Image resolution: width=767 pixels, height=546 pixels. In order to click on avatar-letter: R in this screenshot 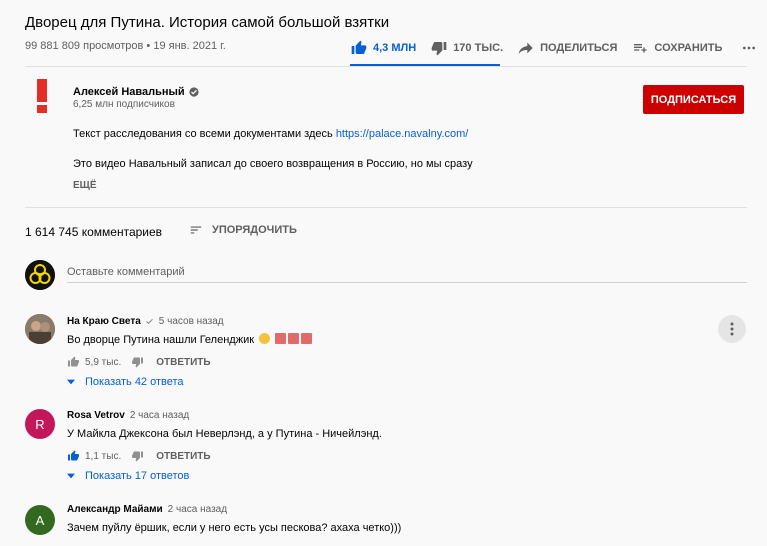, I will do `click(40, 424)`.